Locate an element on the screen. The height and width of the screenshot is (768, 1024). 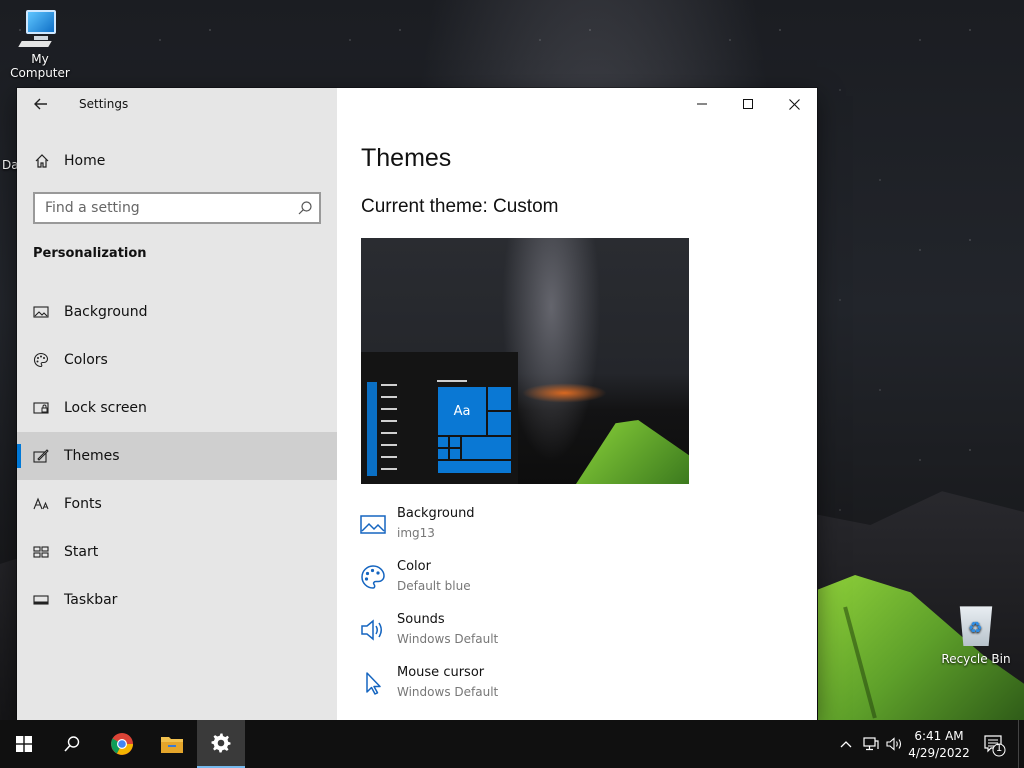
action-center-button: 1 is located at coordinates (994, 744).